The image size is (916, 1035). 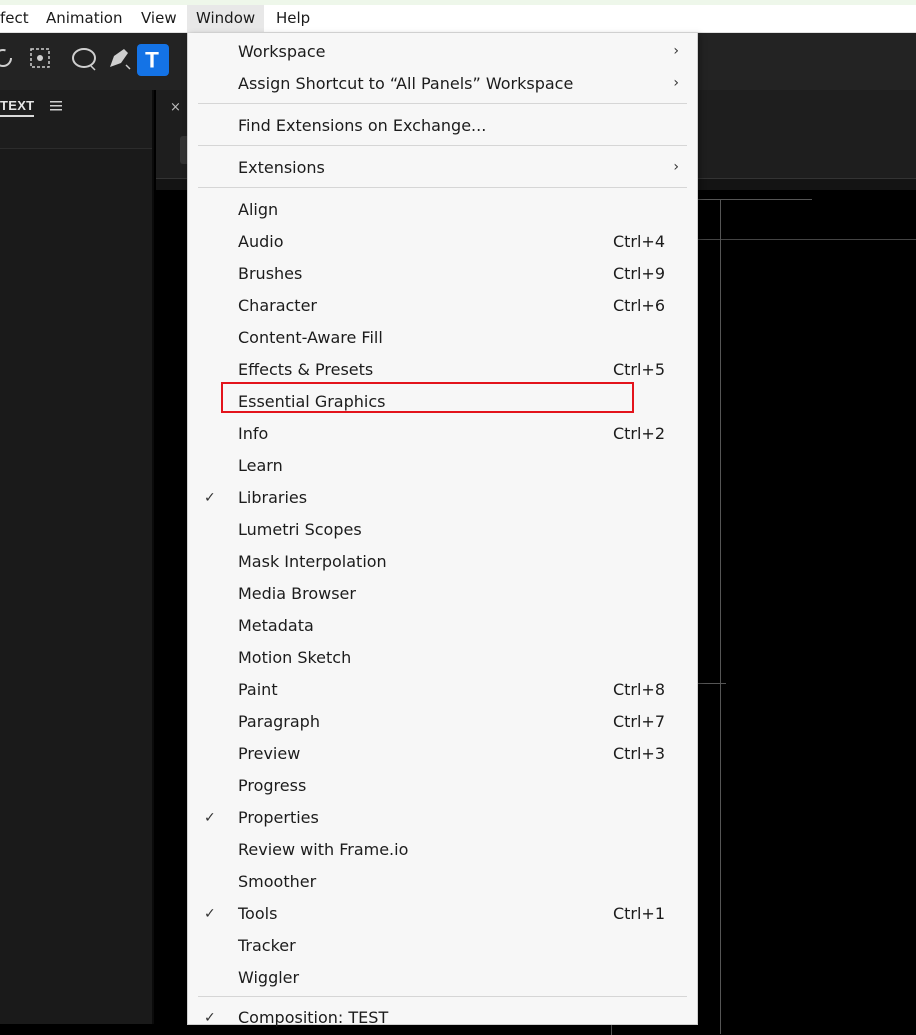 What do you see at coordinates (84, 18) in the screenshot?
I see `menu-animation: Animation` at bounding box center [84, 18].